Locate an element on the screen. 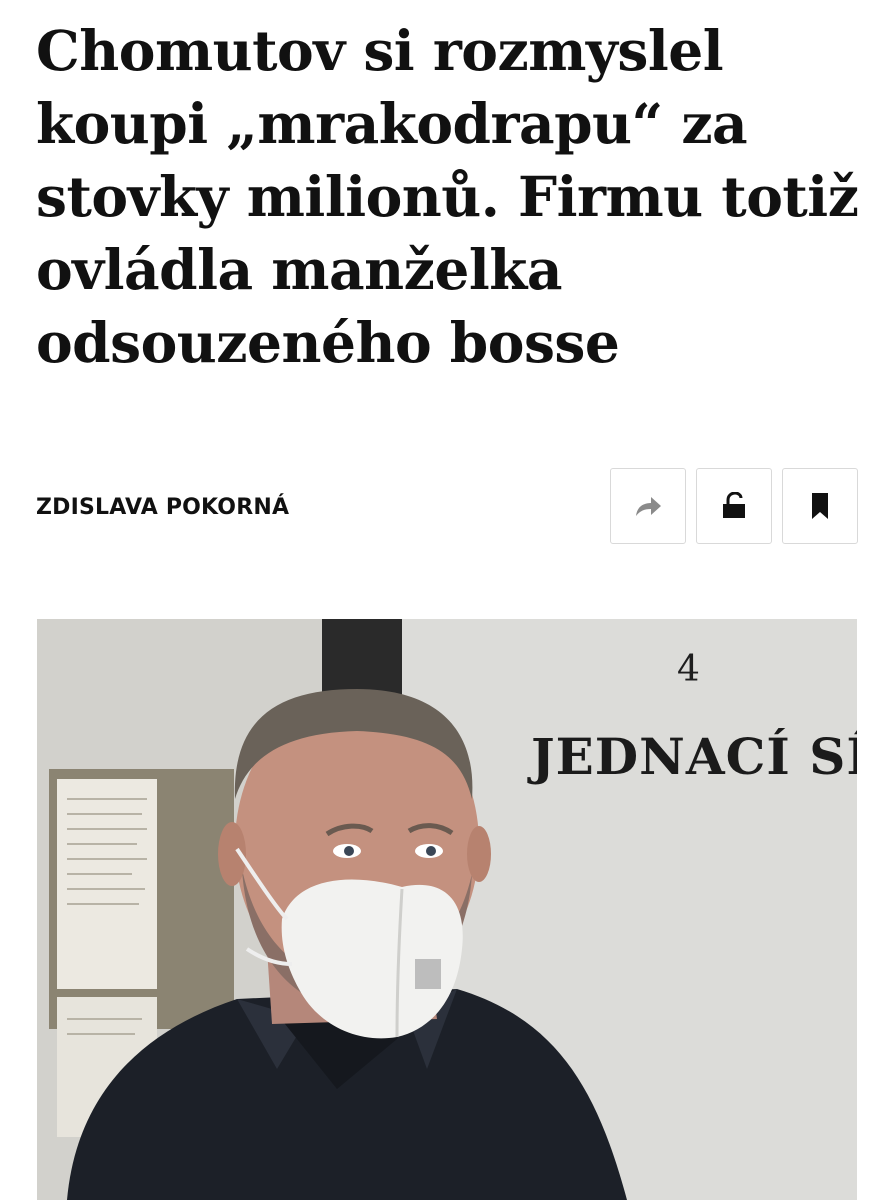  share-button is located at coordinates (648, 506).